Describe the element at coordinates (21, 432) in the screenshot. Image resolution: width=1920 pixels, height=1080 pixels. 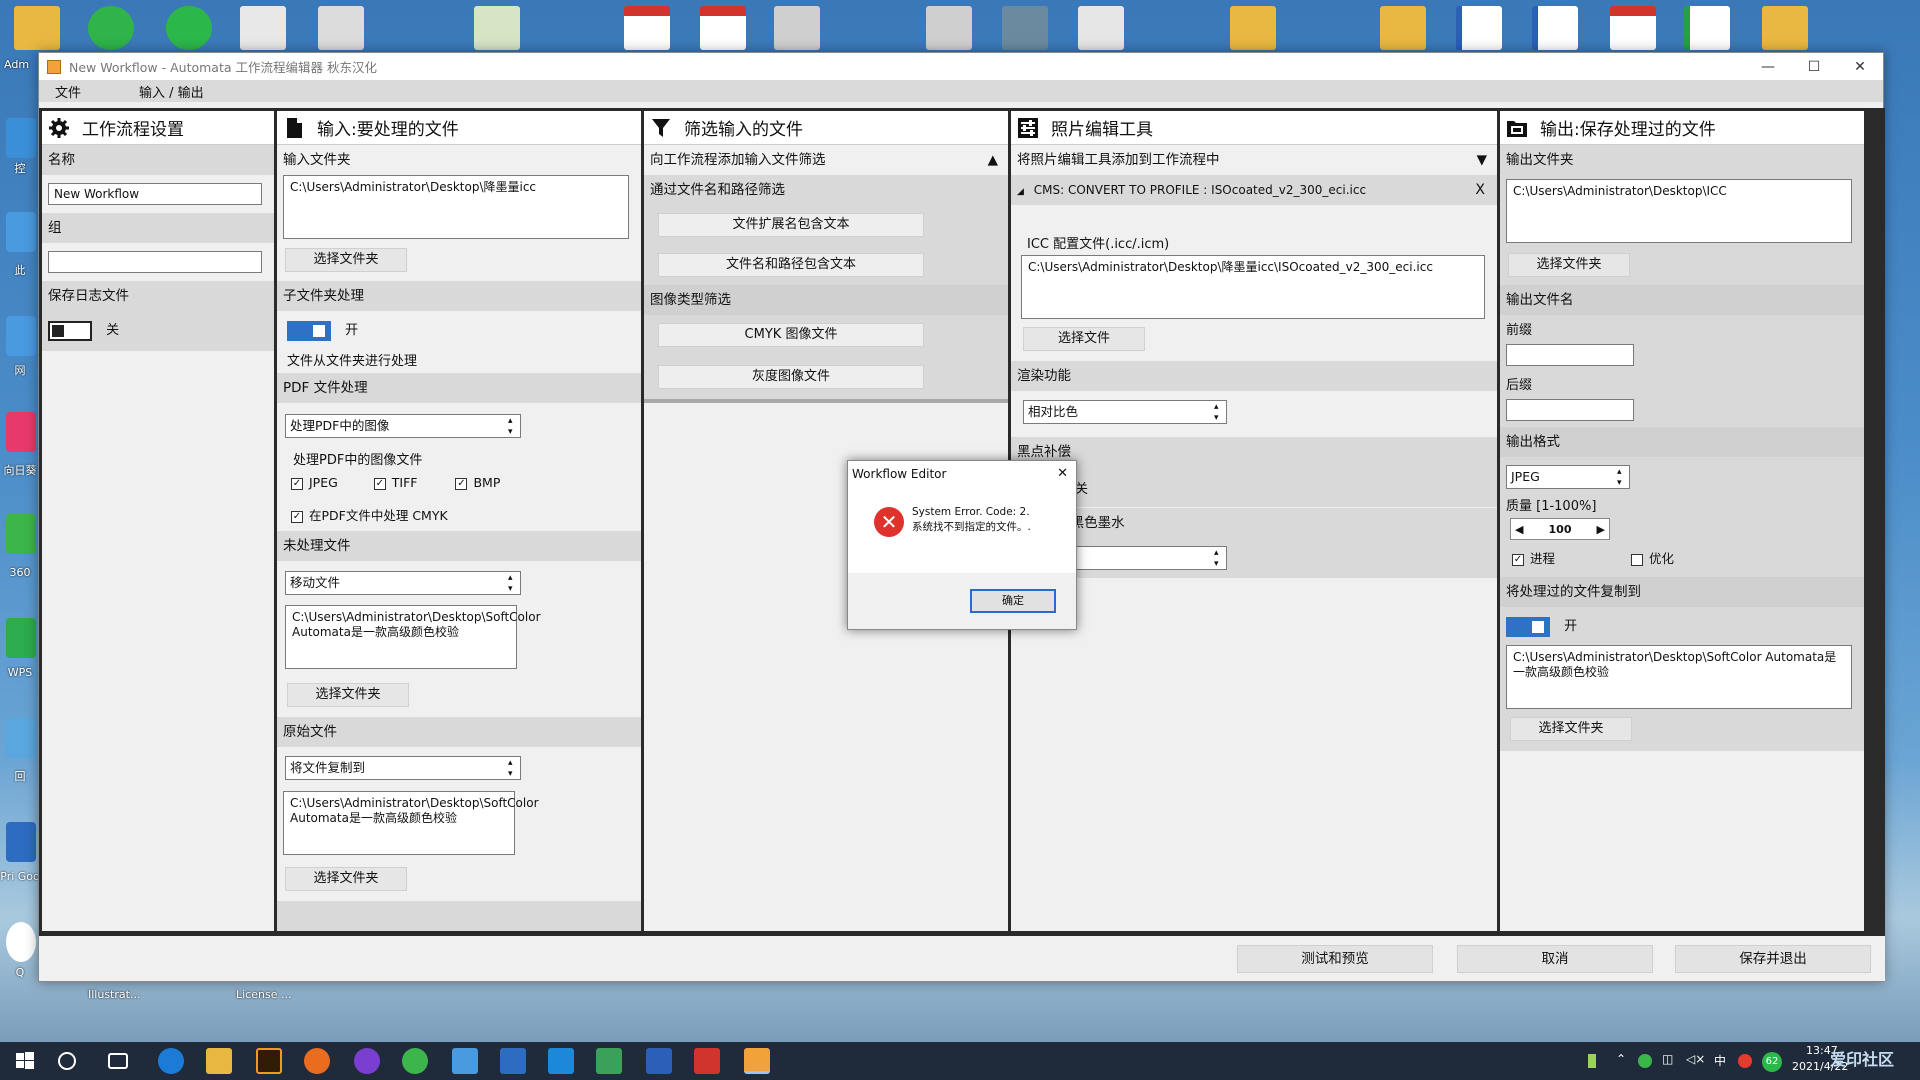
I see `sunlogin-icon` at that location.